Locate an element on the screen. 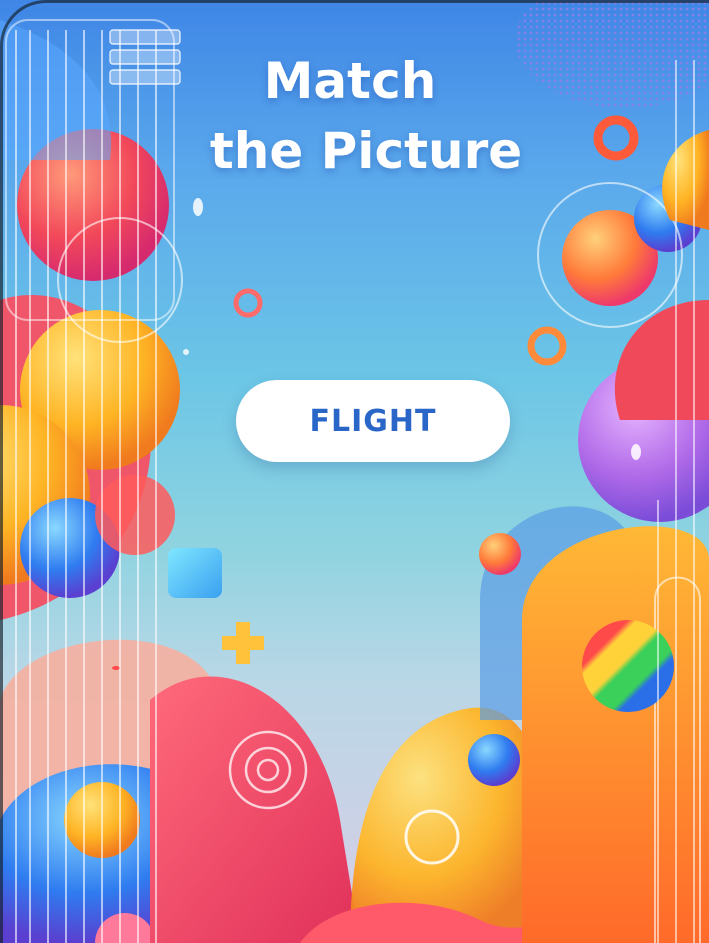  blue-ball-bottom is located at coordinates (494, 760).